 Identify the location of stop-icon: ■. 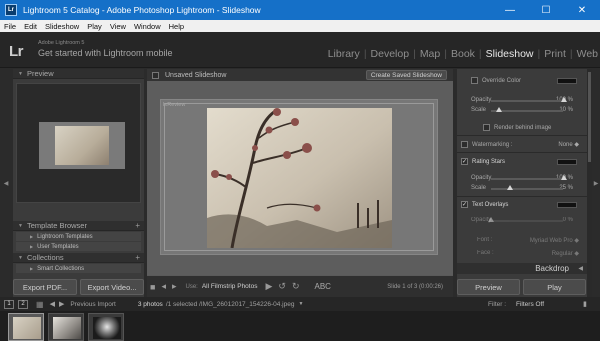
(152, 287).